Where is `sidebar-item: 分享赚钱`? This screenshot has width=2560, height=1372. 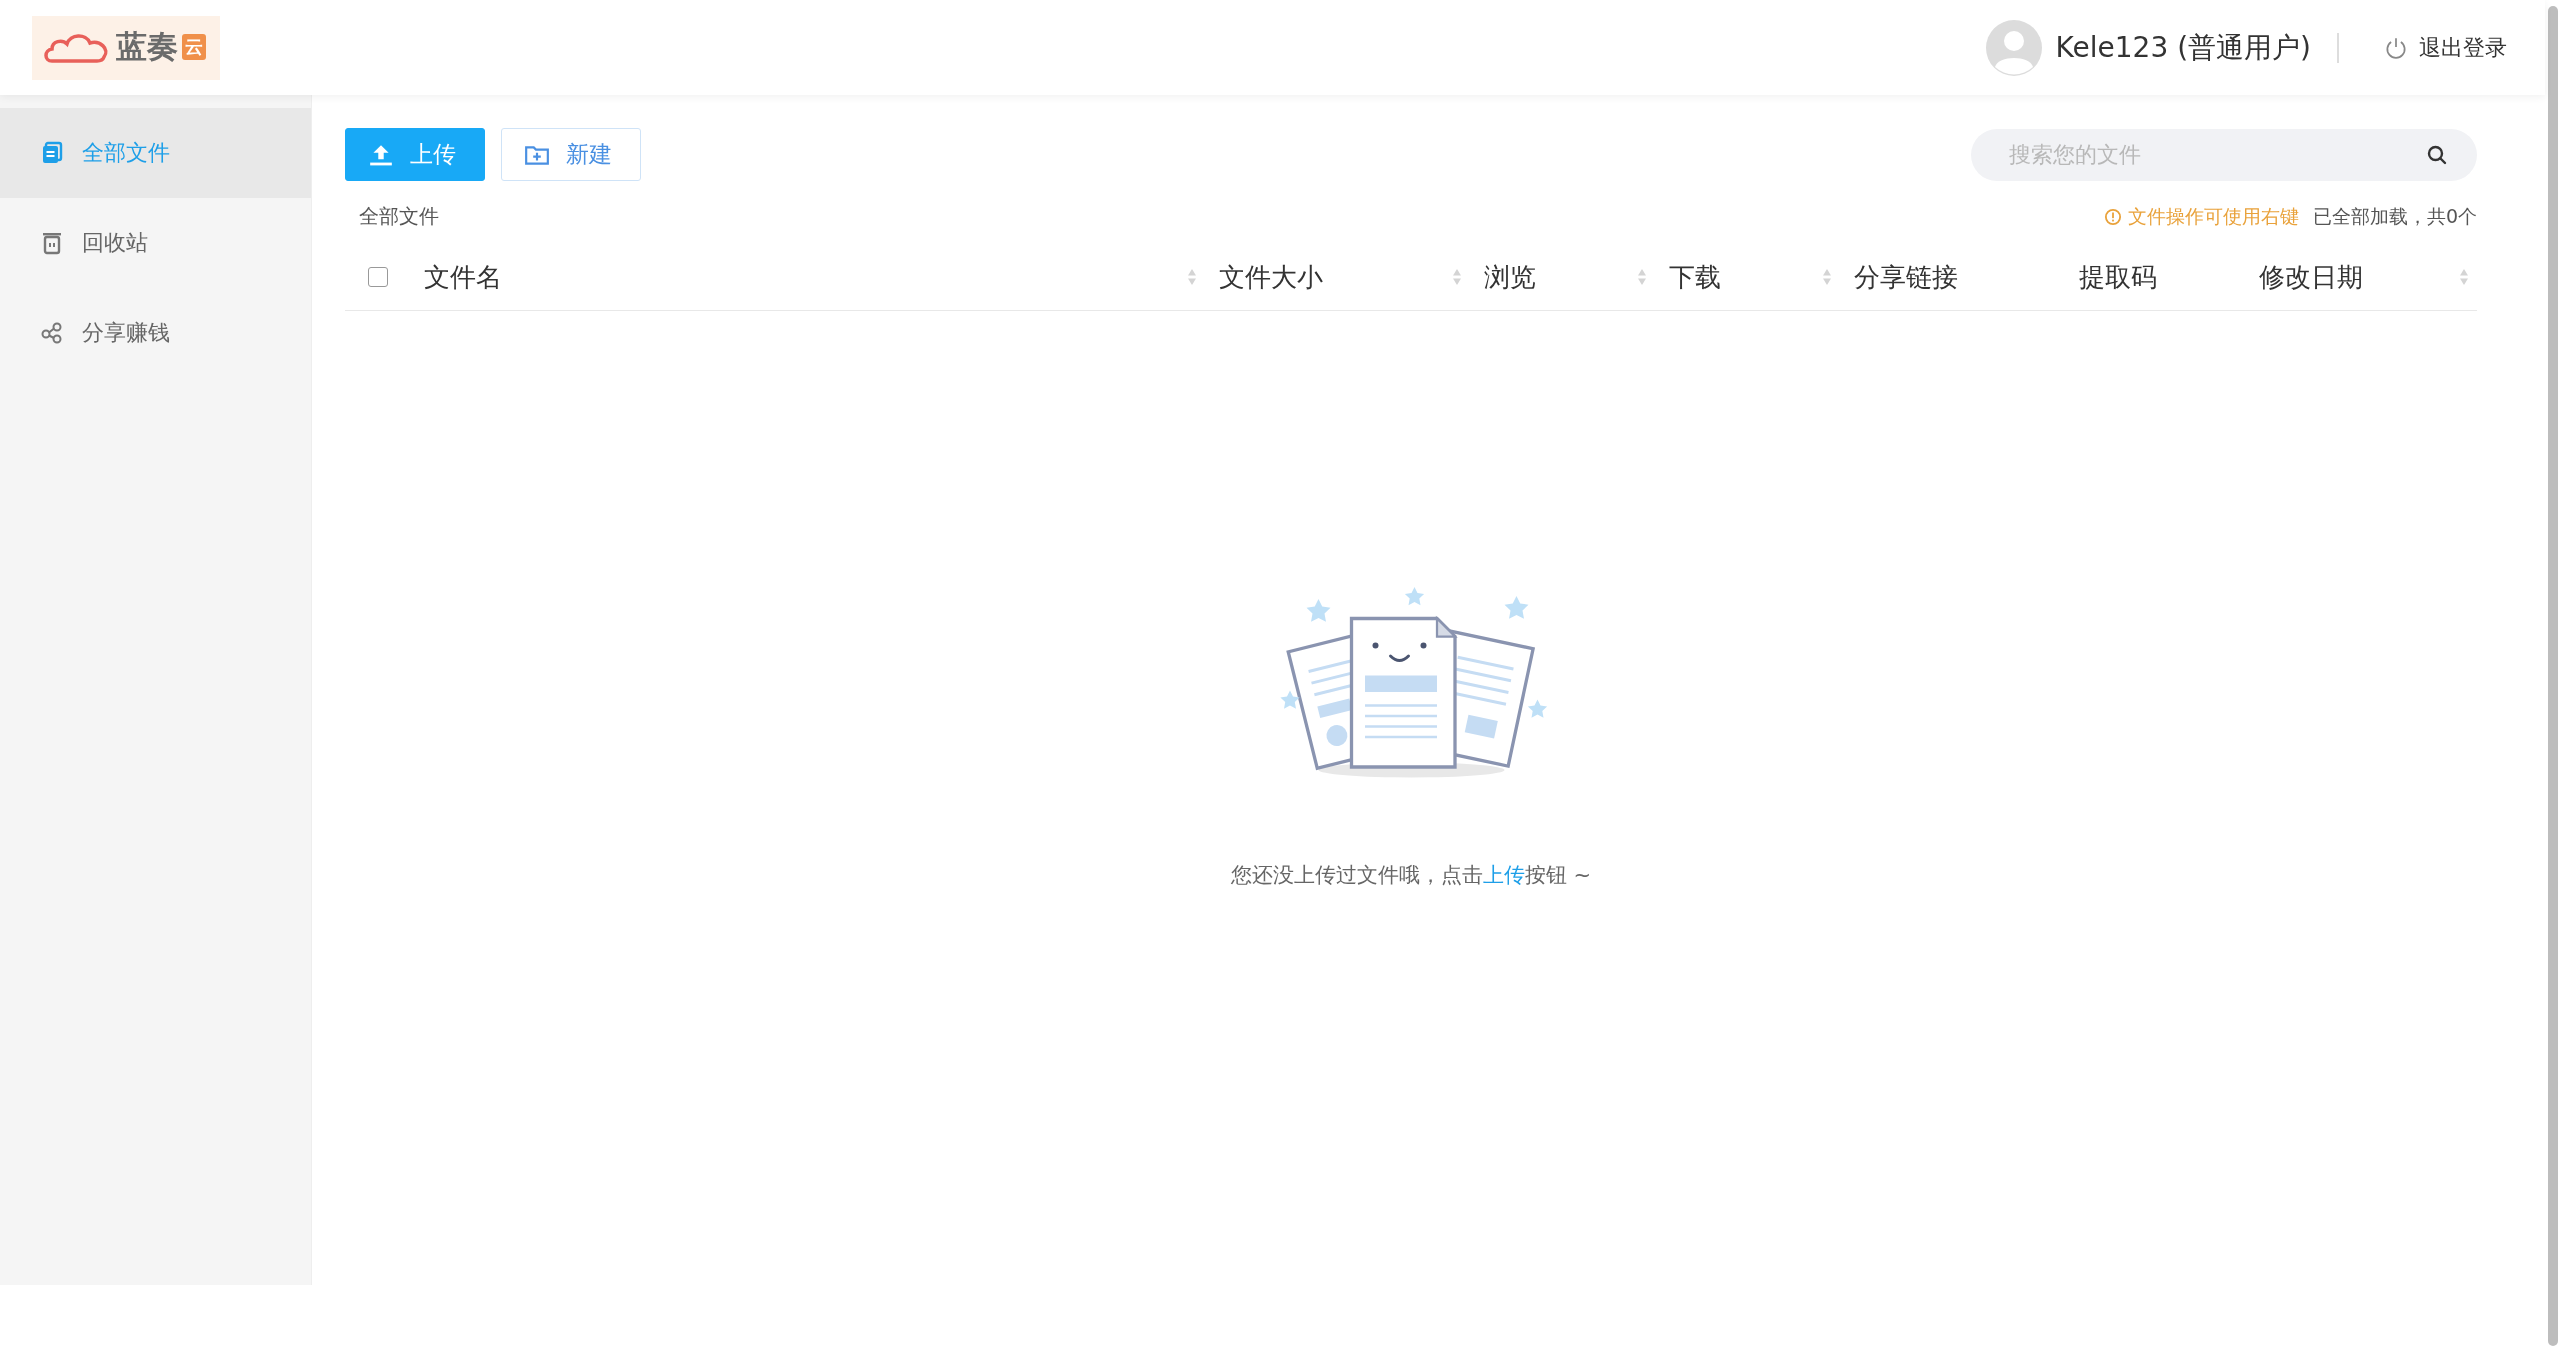
sidebar-item: 分享赚钱 is located at coordinates (155, 333).